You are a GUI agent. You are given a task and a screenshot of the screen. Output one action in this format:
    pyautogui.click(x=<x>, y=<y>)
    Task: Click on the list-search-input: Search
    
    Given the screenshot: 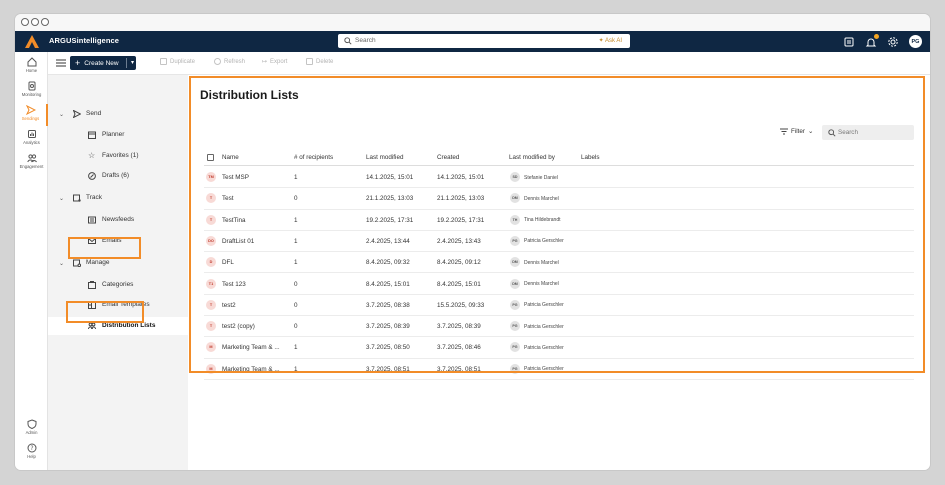 What is the action you would take?
    pyautogui.click(x=868, y=132)
    